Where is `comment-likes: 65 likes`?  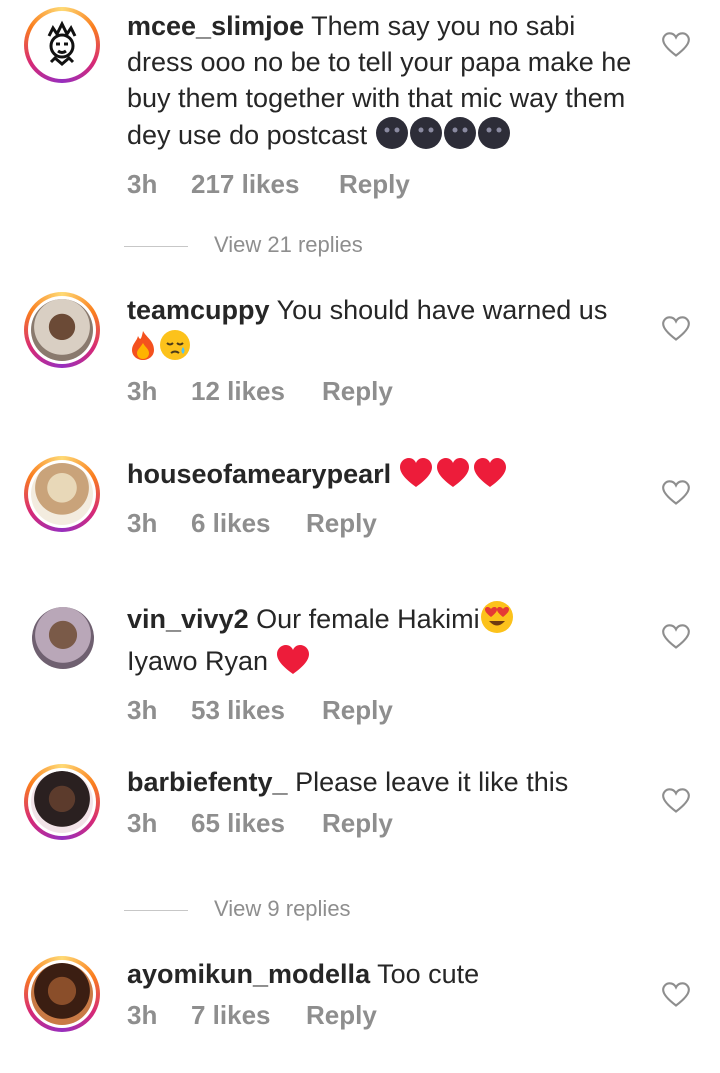
comment-likes: 65 likes is located at coordinates (238, 823).